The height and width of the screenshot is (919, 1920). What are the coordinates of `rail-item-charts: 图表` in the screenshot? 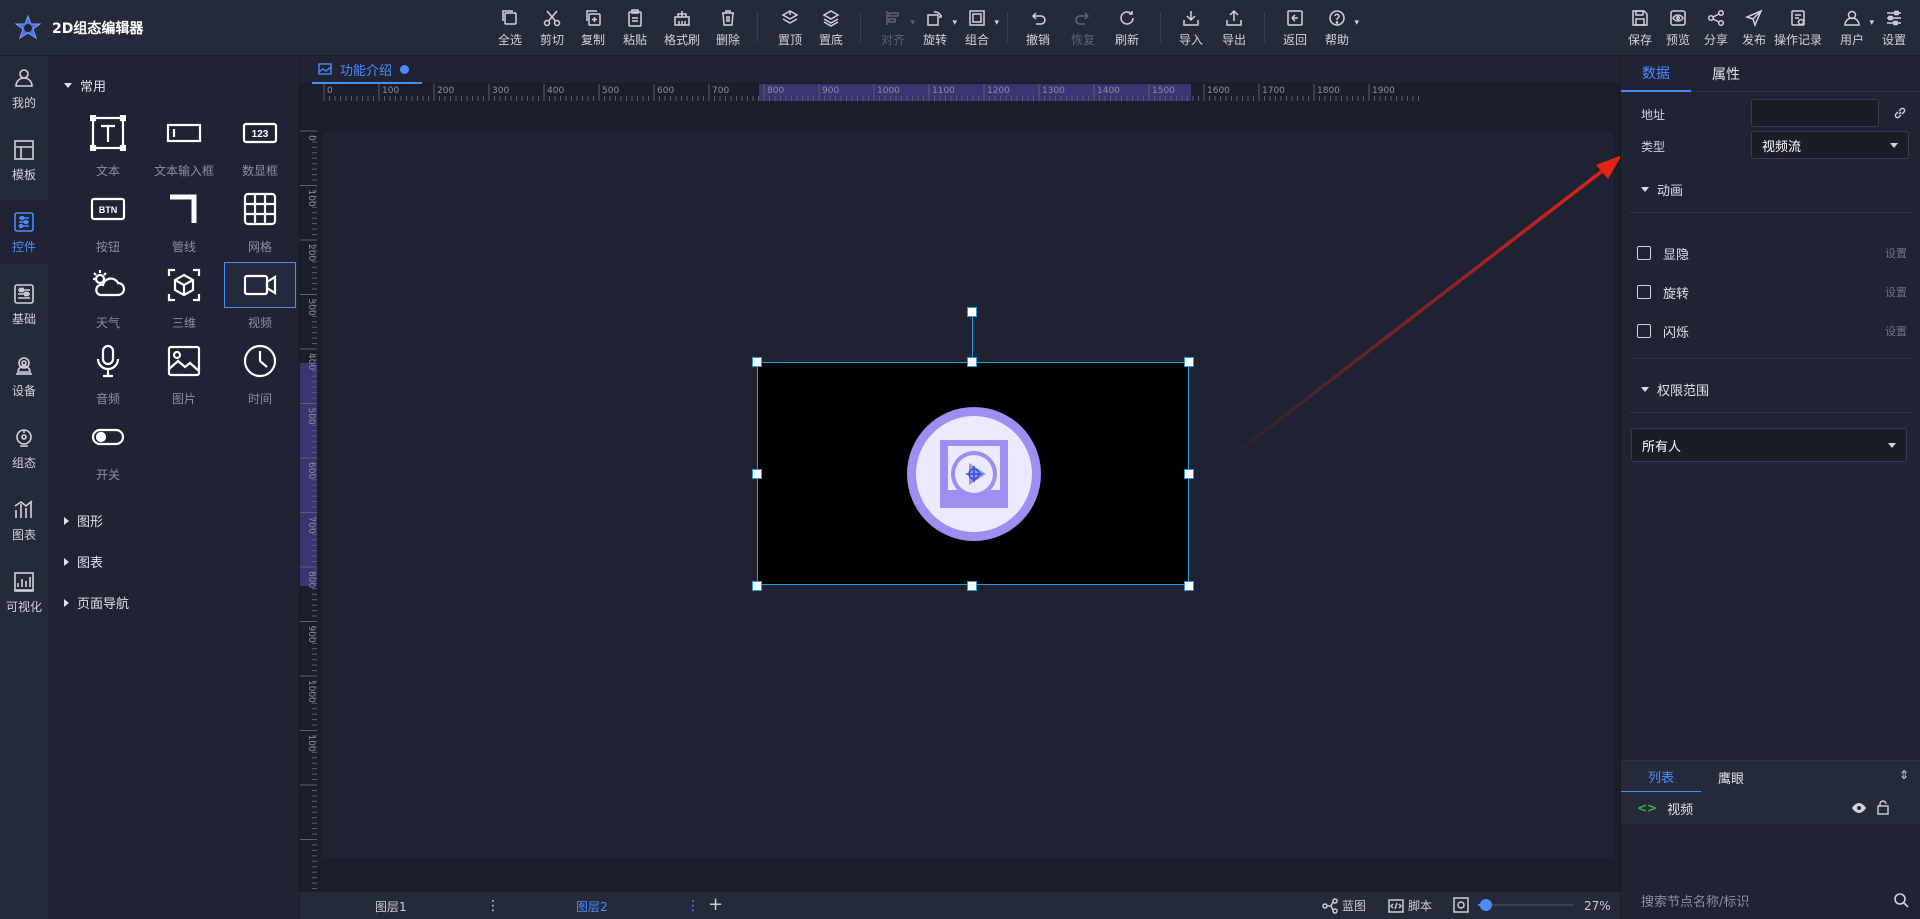 It's located at (24, 520).